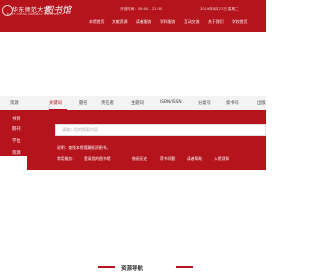  I want to click on nav-school-home: 学校首页, so click(240, 22).